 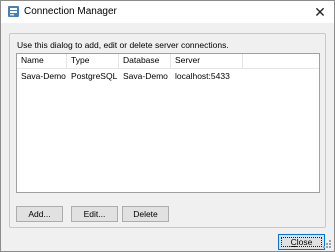 What do you see at coordinates (43, 76) in the screenshot?
I see `cell-name: Sava-Demo` at bounding box center [43, 76].